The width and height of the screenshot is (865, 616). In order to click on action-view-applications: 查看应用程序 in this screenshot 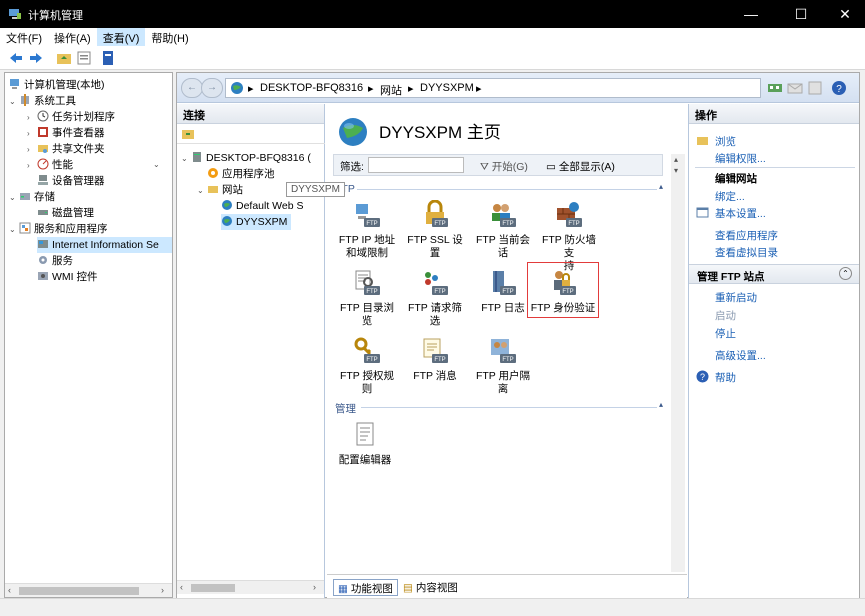, I will do `click(746, 235)`.